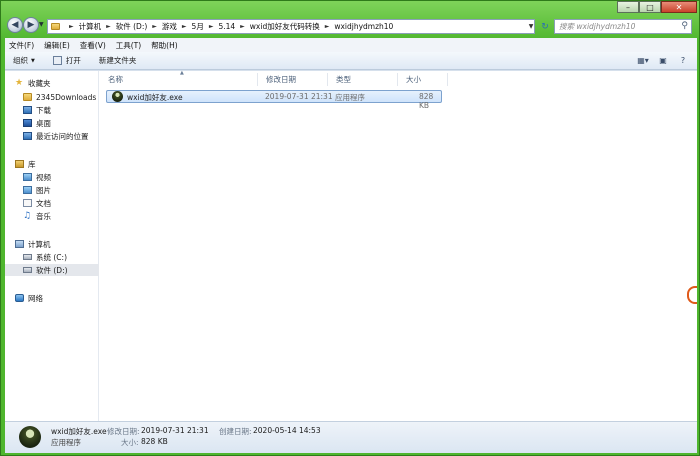 This screenshot has height=456, width=700. I want to click on nav-computer: 计算机, so click(62, 244).